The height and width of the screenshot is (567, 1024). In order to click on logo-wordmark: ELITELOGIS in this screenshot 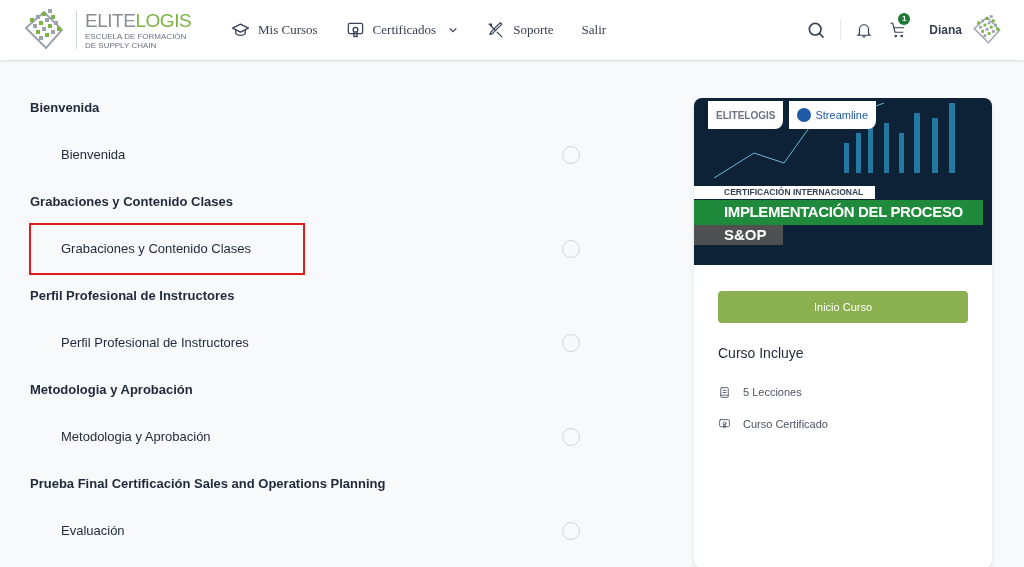, I will do `click(139, 20)`.